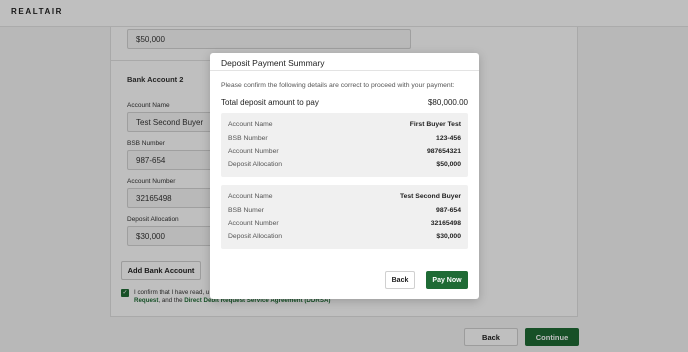 The width and height of the screenshot is (688, 352). What do you see at coordinates (273, 63) in the screenshot?
I see `modal-title: Deposit Payment Summary` at bounding box center [273, 63].